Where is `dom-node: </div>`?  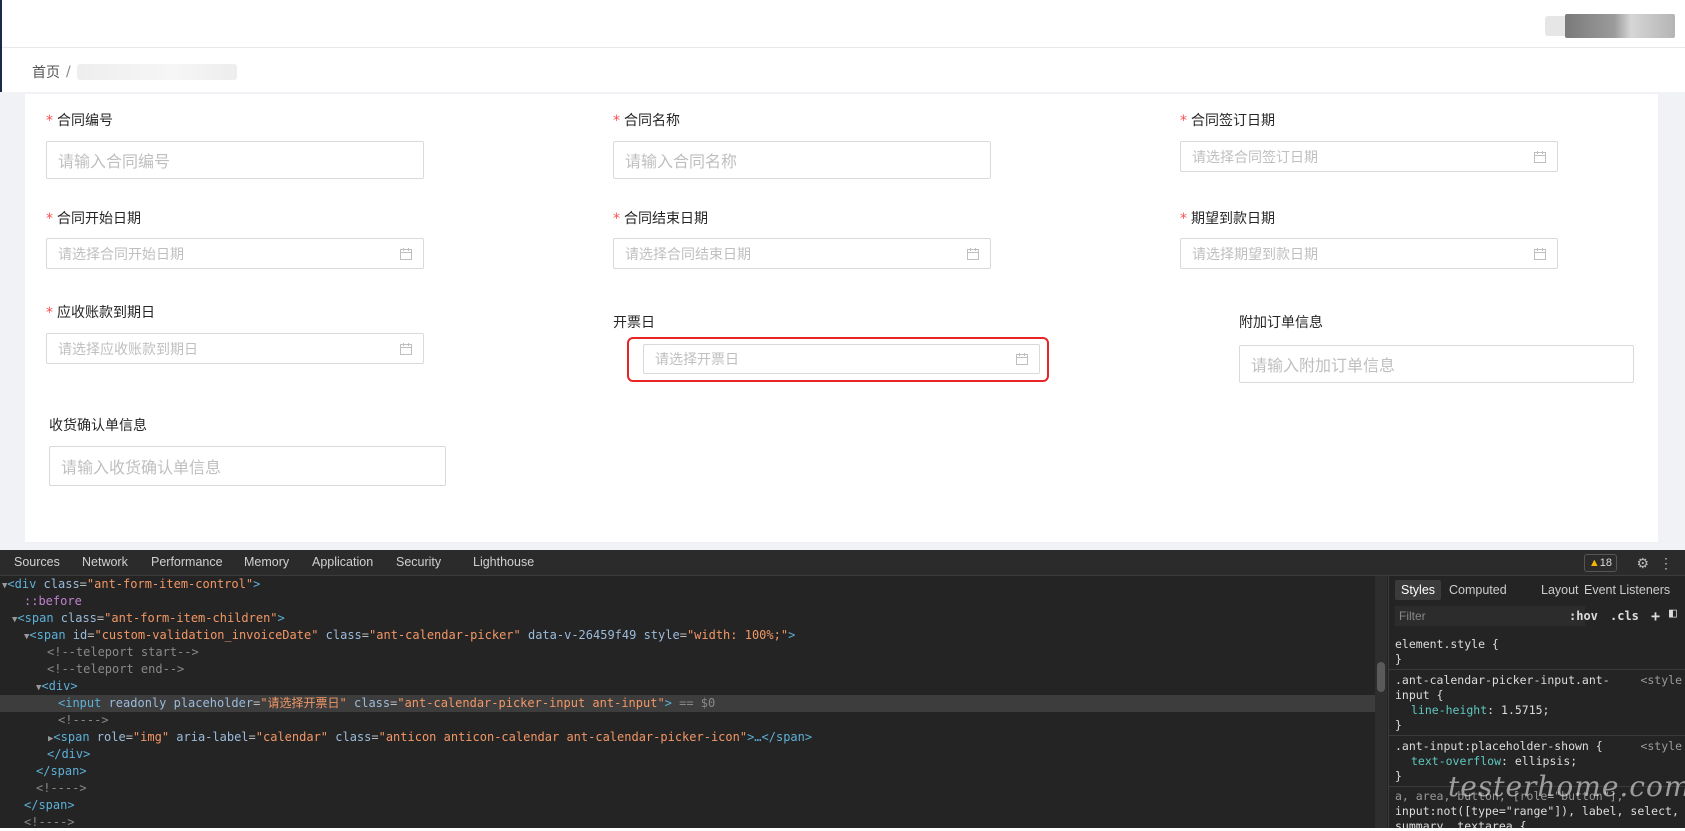 dom-node: </div> is located at coordinates (68, 754).